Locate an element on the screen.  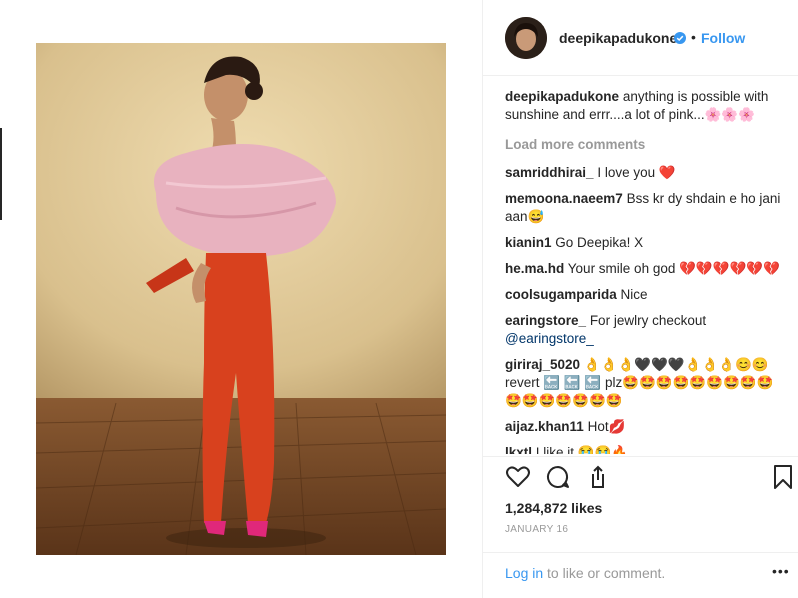
pane-divider is located at coordinates (482, 299).